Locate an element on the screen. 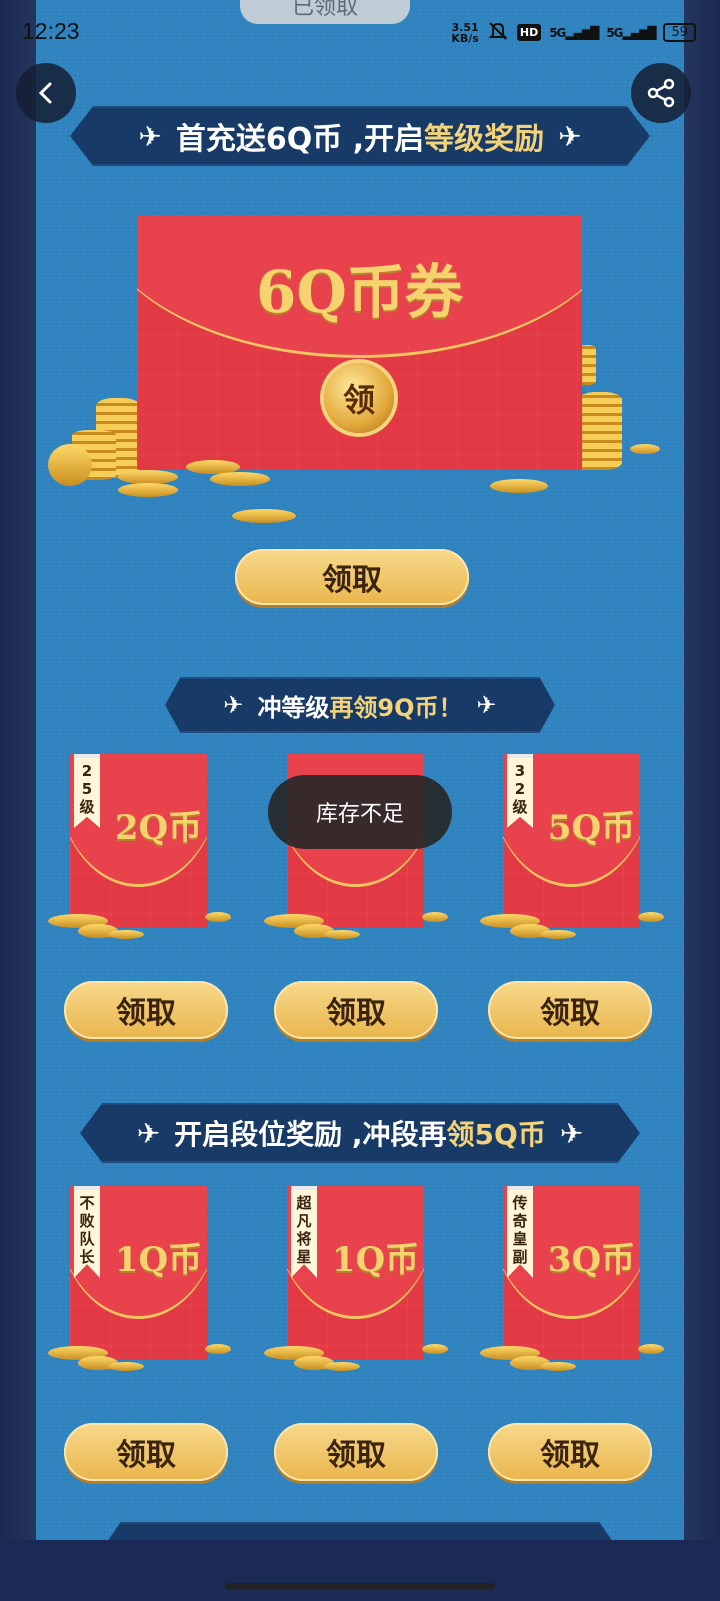 The image size is (720, 1601). share-icon is located at coordinates (661, 93).